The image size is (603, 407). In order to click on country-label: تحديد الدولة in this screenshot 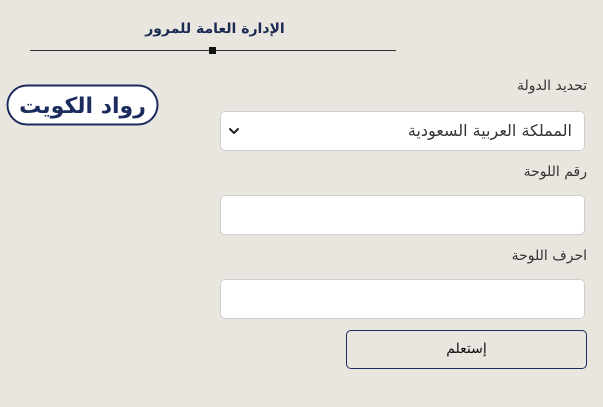, I will do `click(551, 86)`.